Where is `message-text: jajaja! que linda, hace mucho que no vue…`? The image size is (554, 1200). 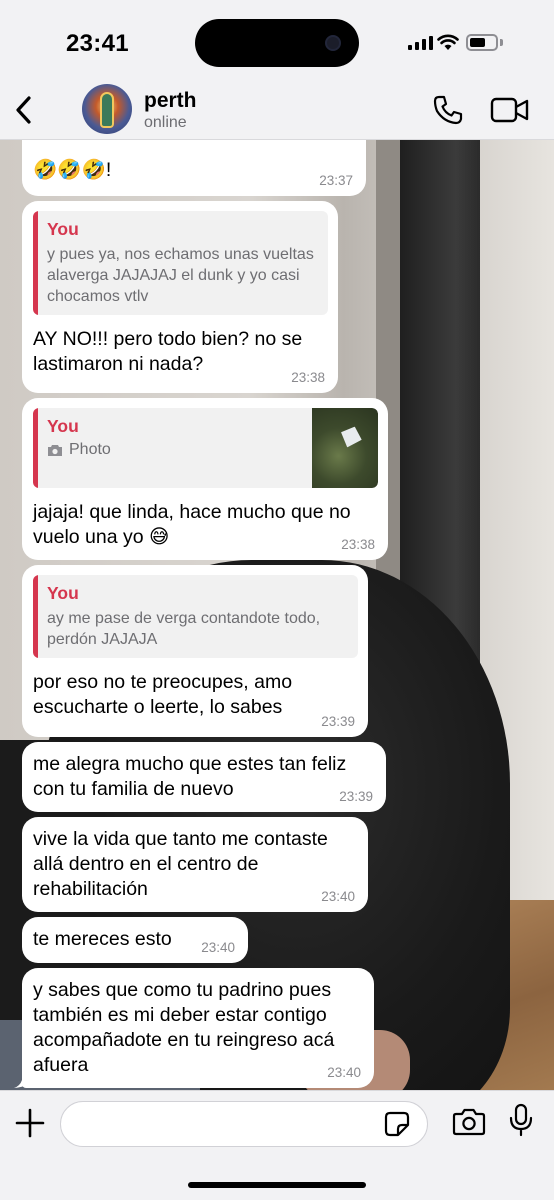
message-text: jajaja! que linda, hace mucho que no vue… is located at coordinates (192, 524).